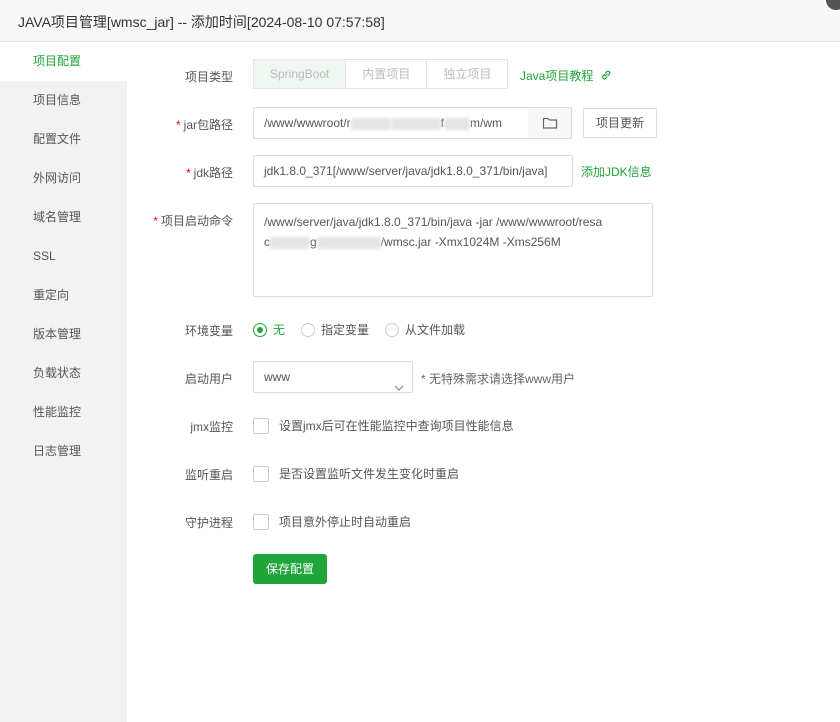  Describe the element at coordinates (467, 74) in the screenshot. I see `project-type-option-standalone: 独立项目` at that location.